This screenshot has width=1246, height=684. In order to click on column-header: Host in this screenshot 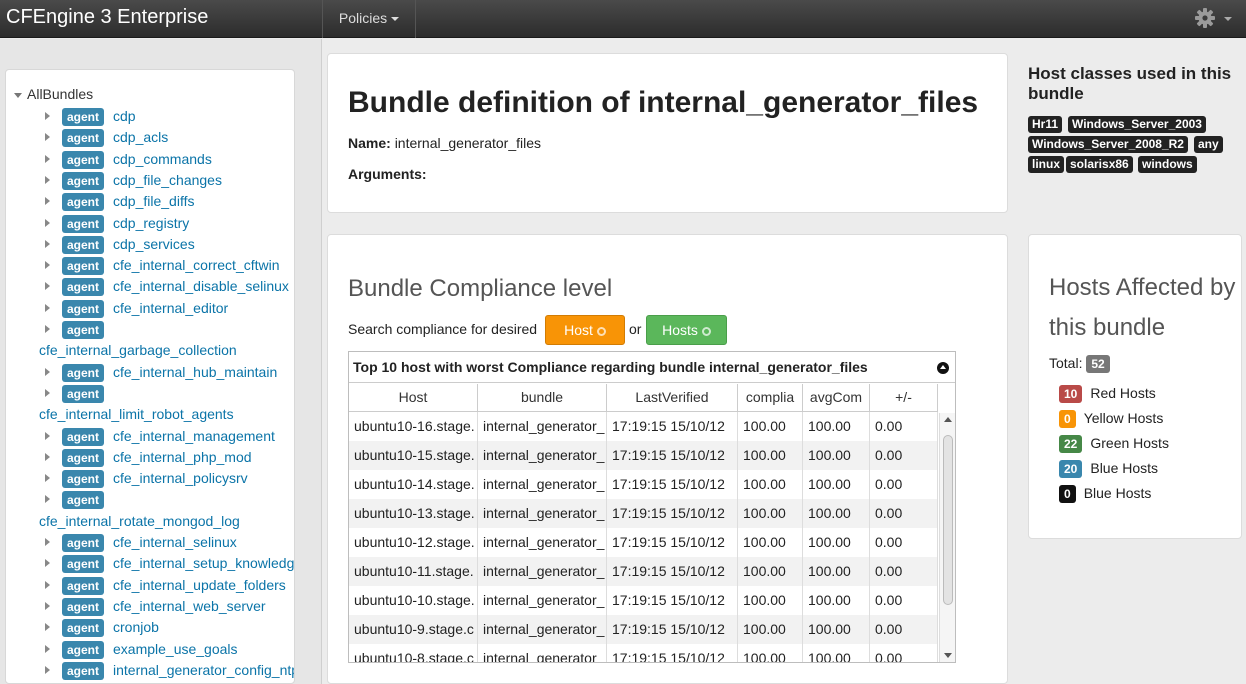, I will do `click(413, 398)`.